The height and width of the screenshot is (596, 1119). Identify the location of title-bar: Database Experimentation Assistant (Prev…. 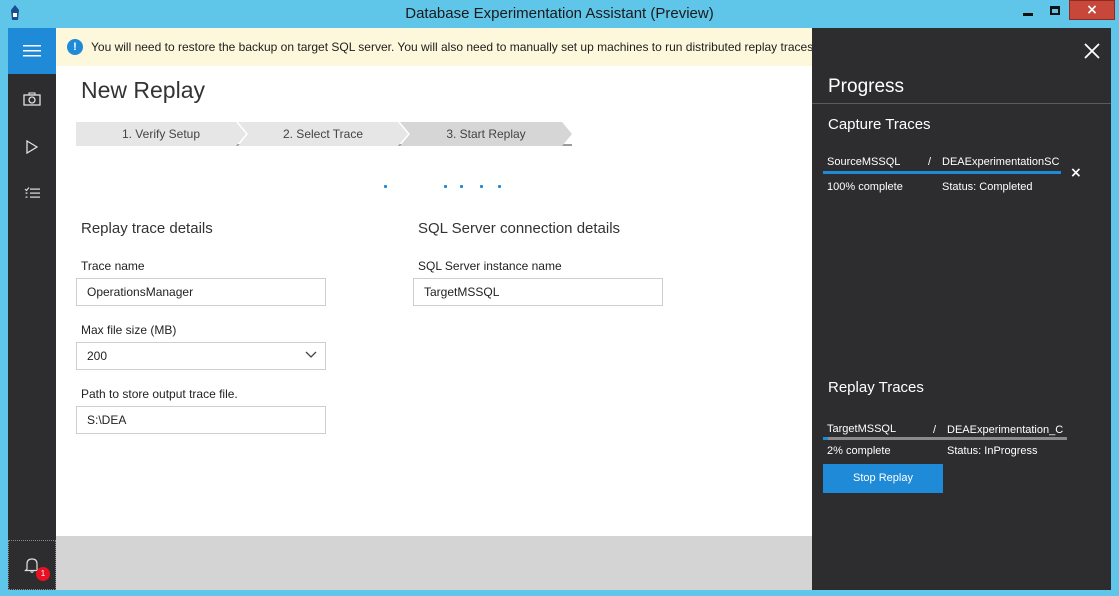
(559, 13).